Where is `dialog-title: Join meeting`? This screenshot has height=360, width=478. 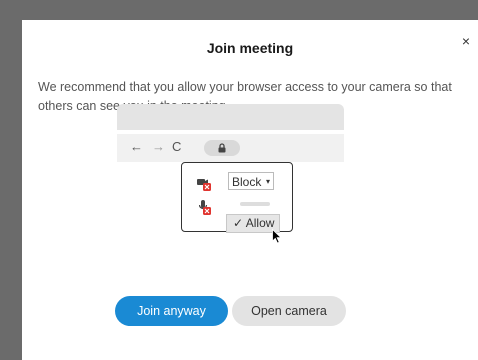 dialog-title: Join meeting is located at coordinates (250, 48).